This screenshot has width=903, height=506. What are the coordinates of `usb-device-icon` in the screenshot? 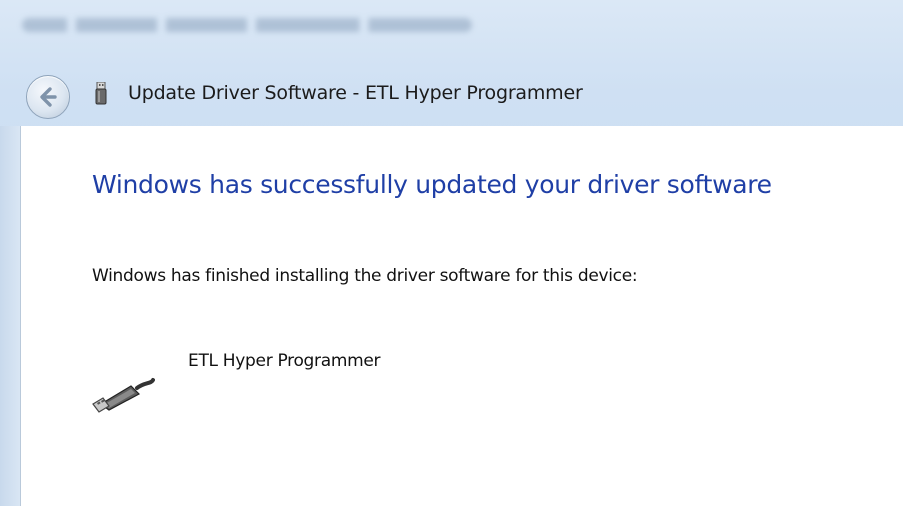 It's located at (101, 93).